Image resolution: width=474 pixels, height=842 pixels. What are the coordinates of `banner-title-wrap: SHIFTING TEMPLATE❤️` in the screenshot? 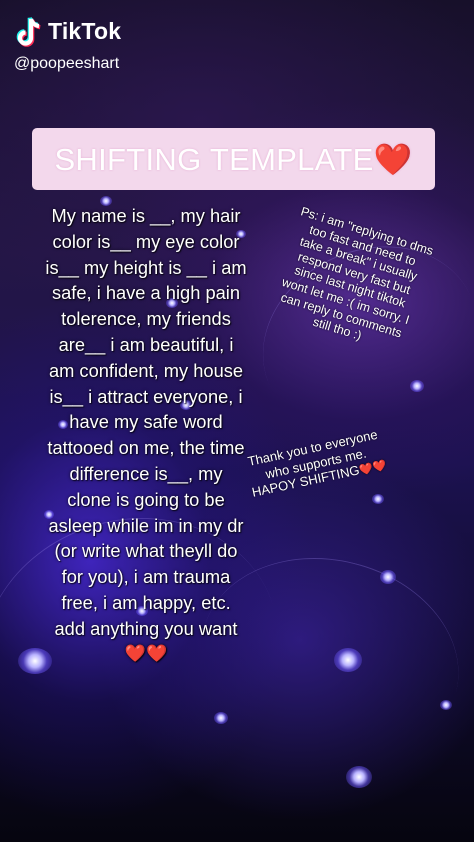 It's located at (233, 159).